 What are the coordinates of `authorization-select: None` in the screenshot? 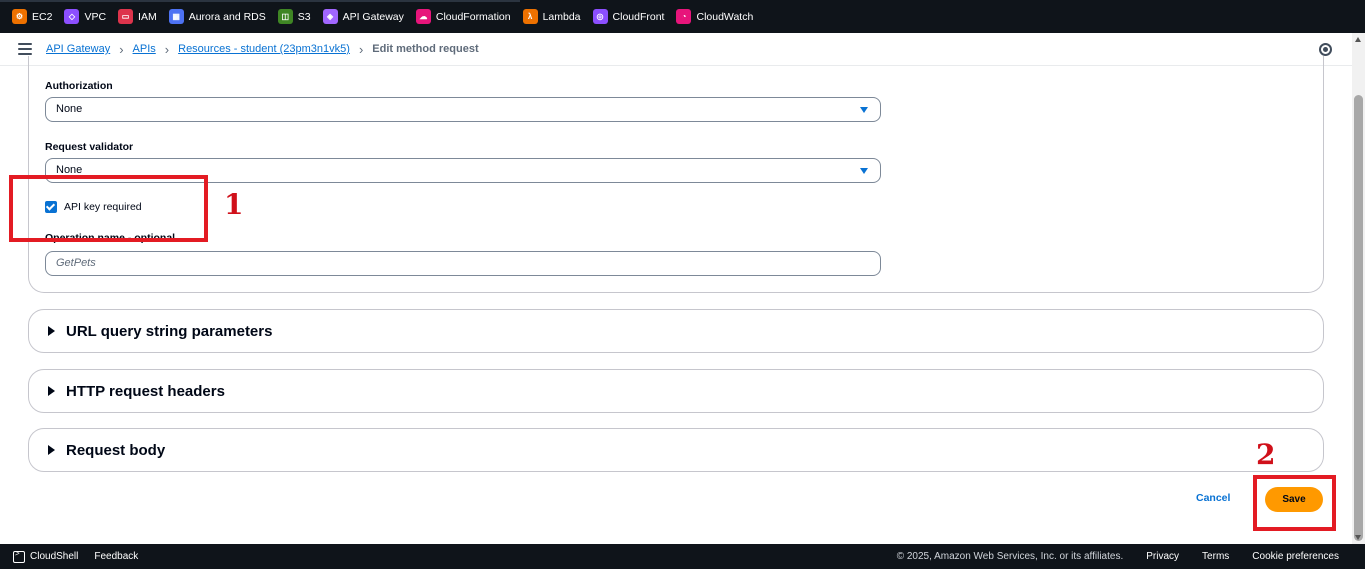 It's located at (463, 109).